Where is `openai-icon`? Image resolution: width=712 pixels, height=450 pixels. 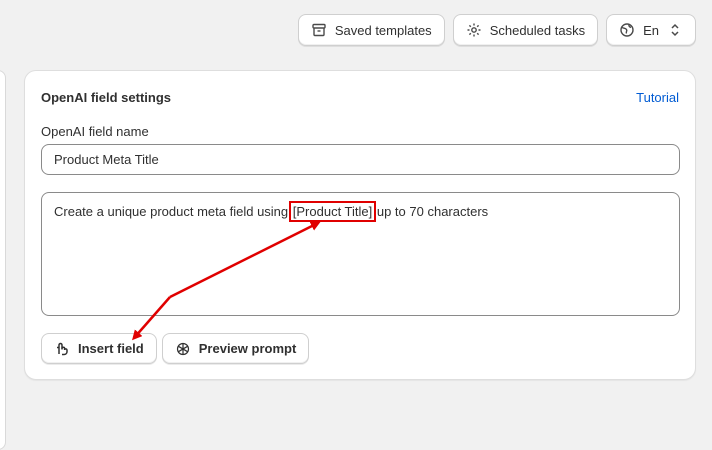
openai-icon is located at coordinates (183, 349).